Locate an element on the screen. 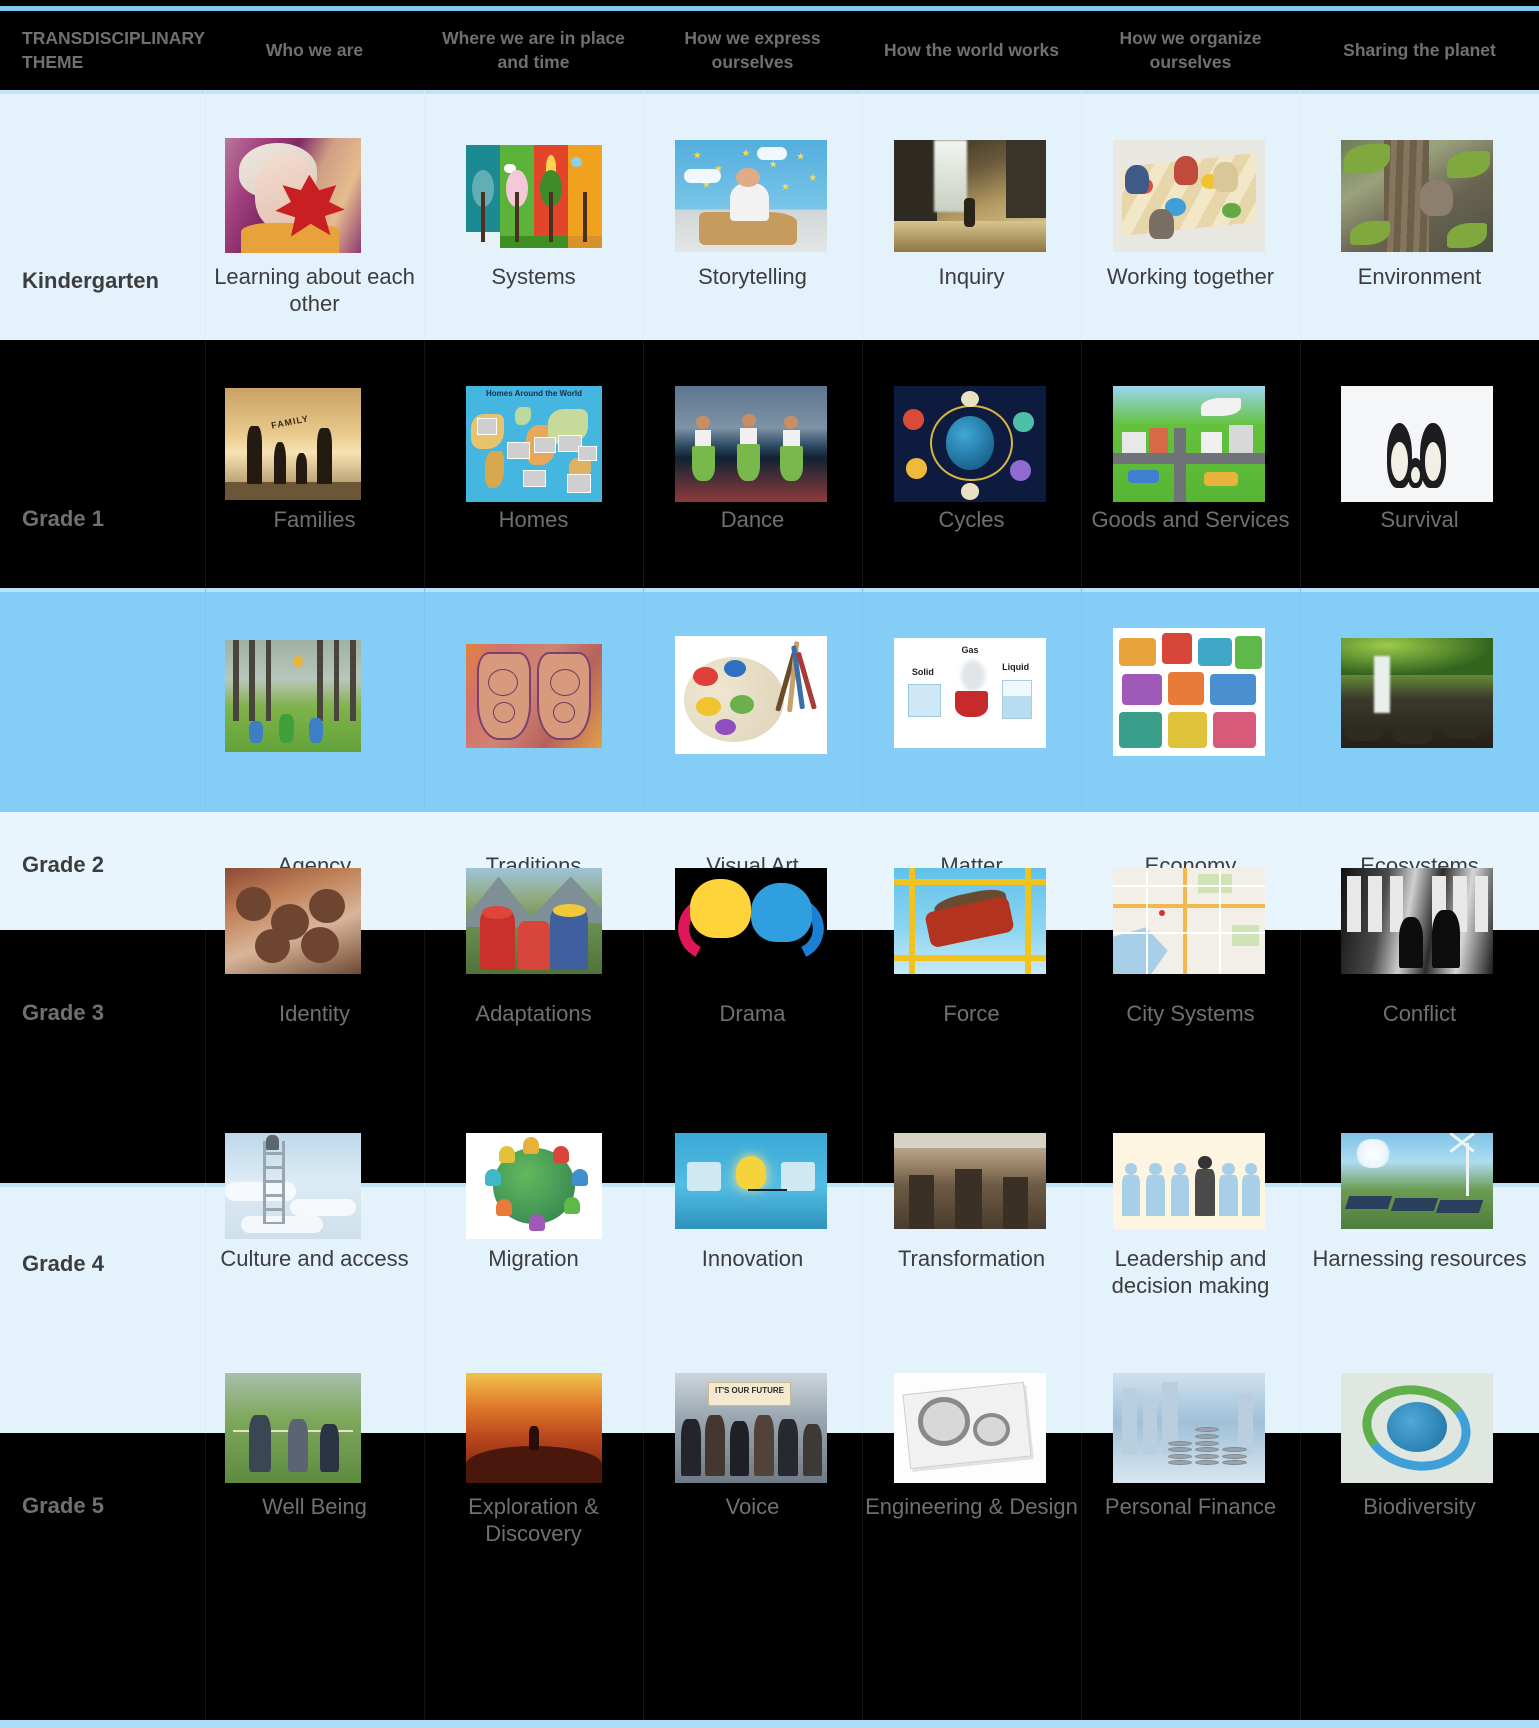  cell-label: Inquiry is located at coordinates (971, 276).